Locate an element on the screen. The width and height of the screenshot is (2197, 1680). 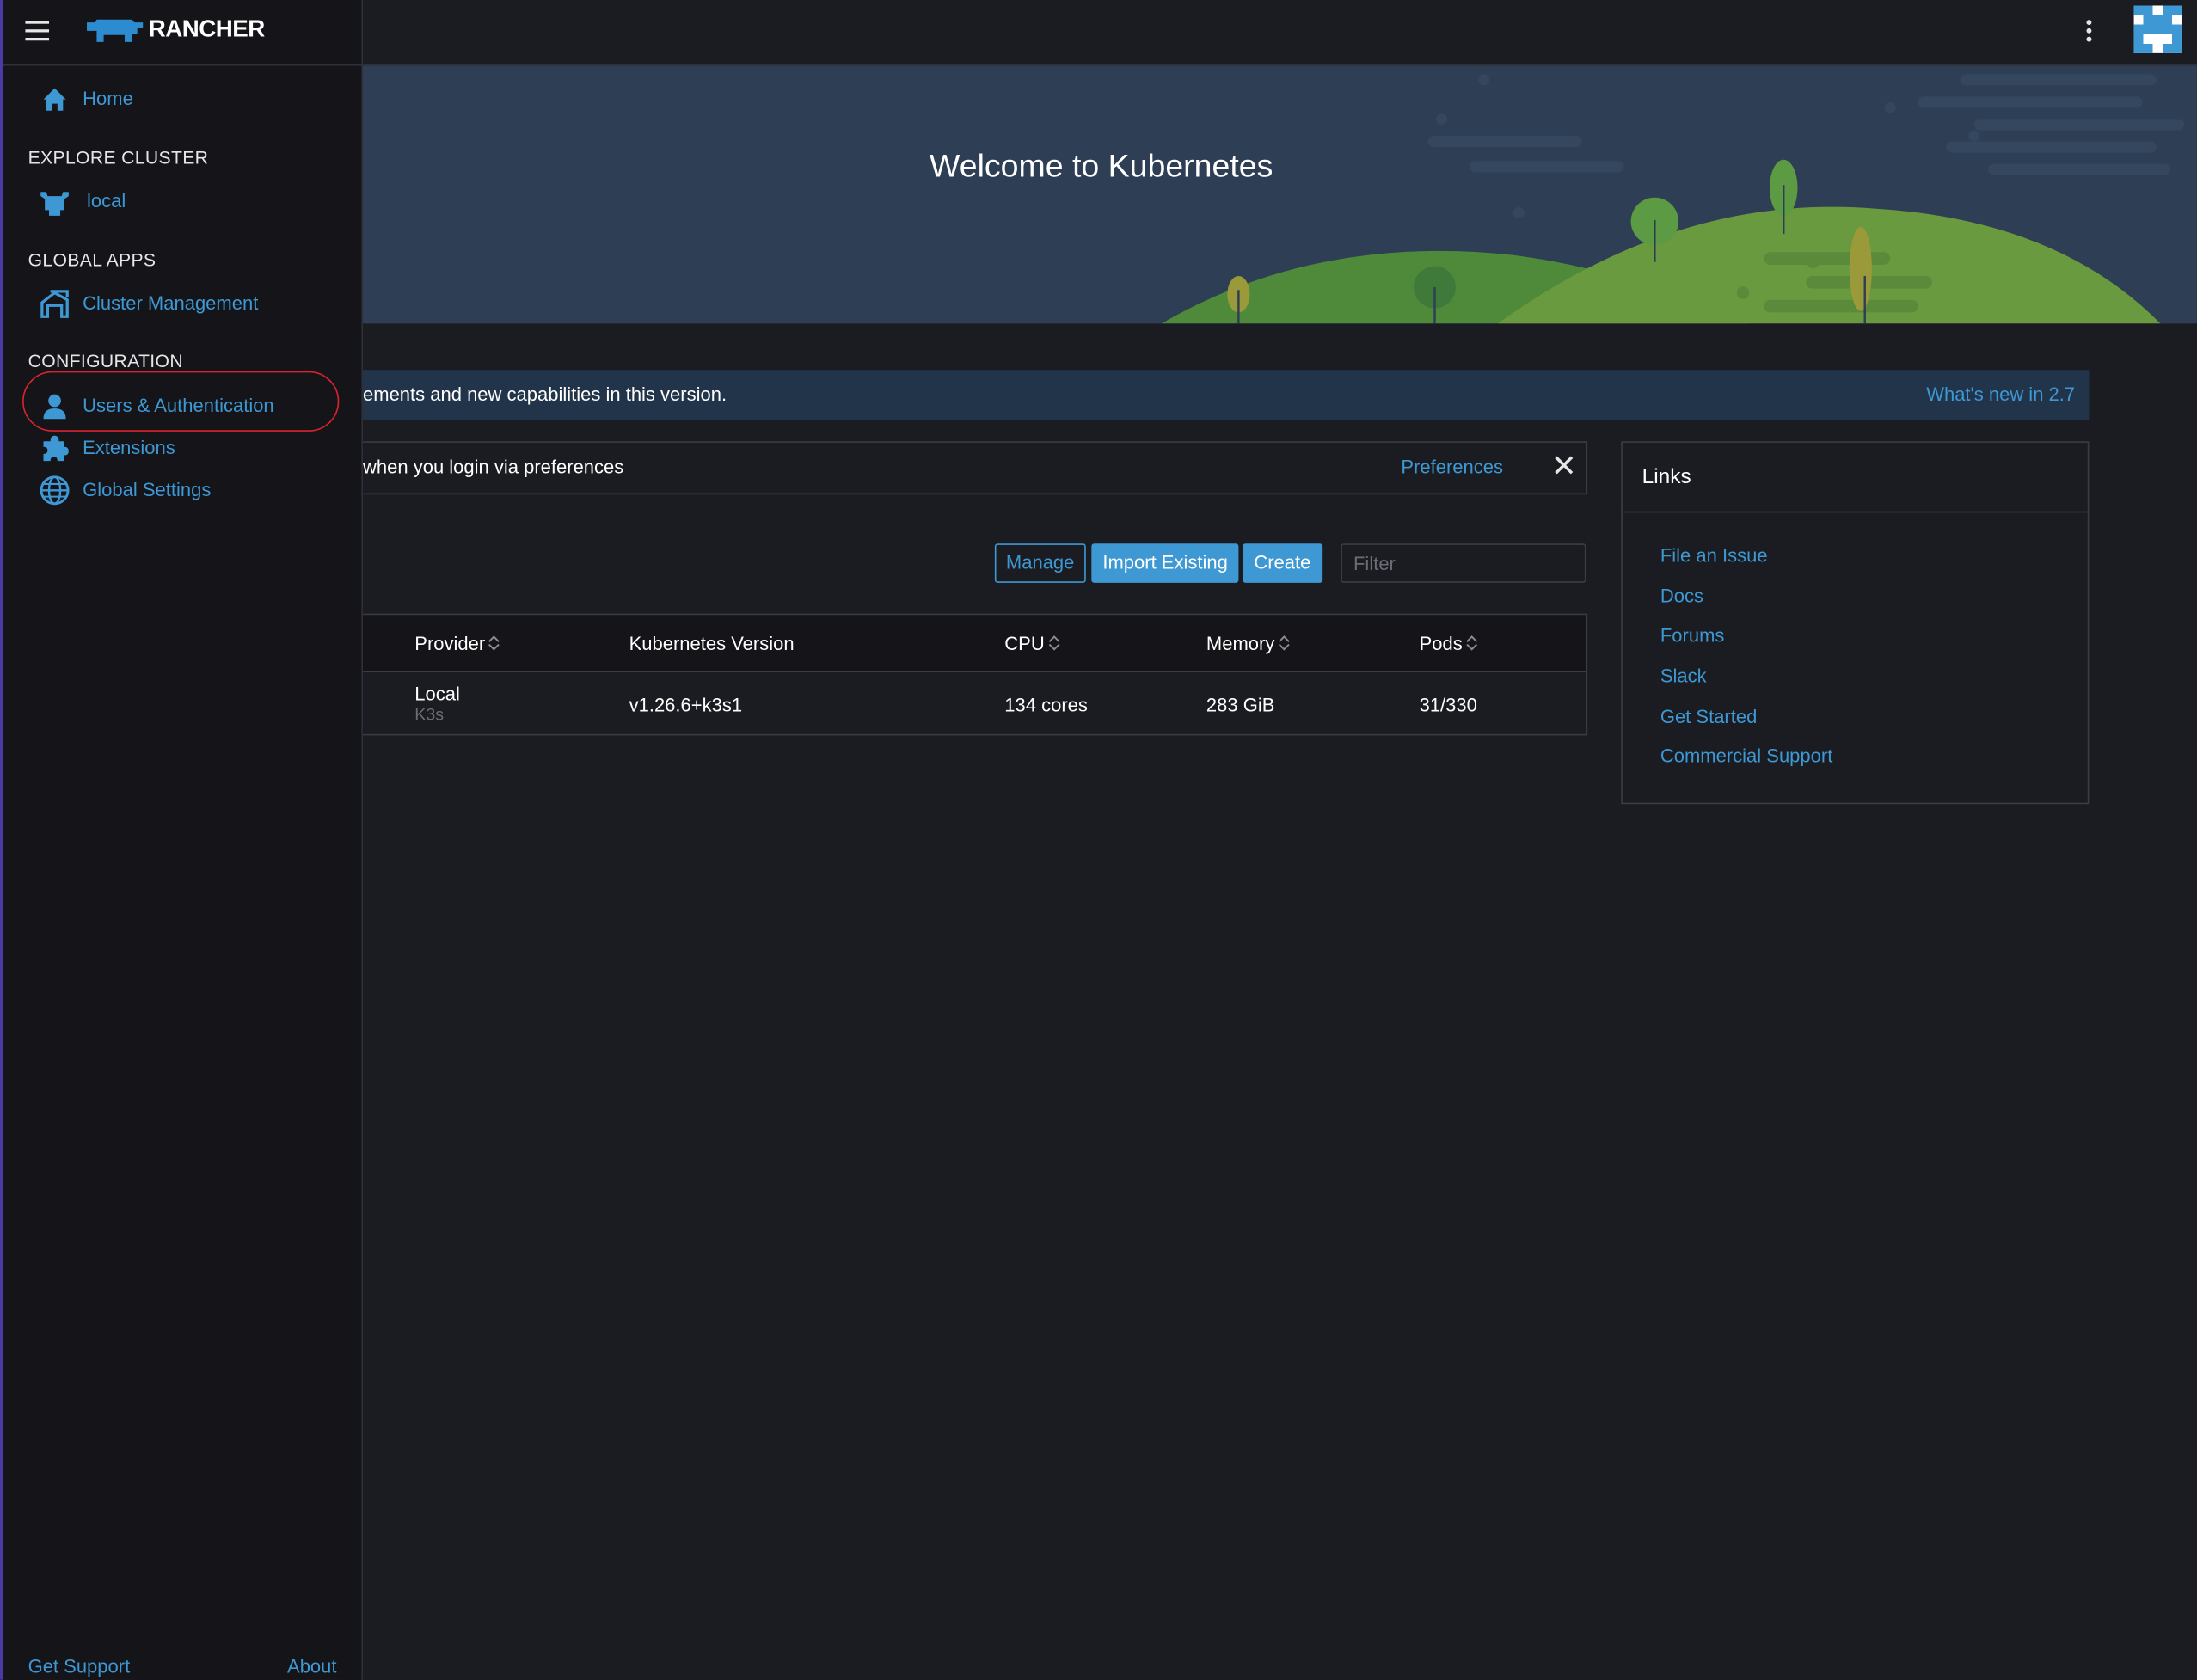
cell-provider: Local is located at coordinates (437, 695).